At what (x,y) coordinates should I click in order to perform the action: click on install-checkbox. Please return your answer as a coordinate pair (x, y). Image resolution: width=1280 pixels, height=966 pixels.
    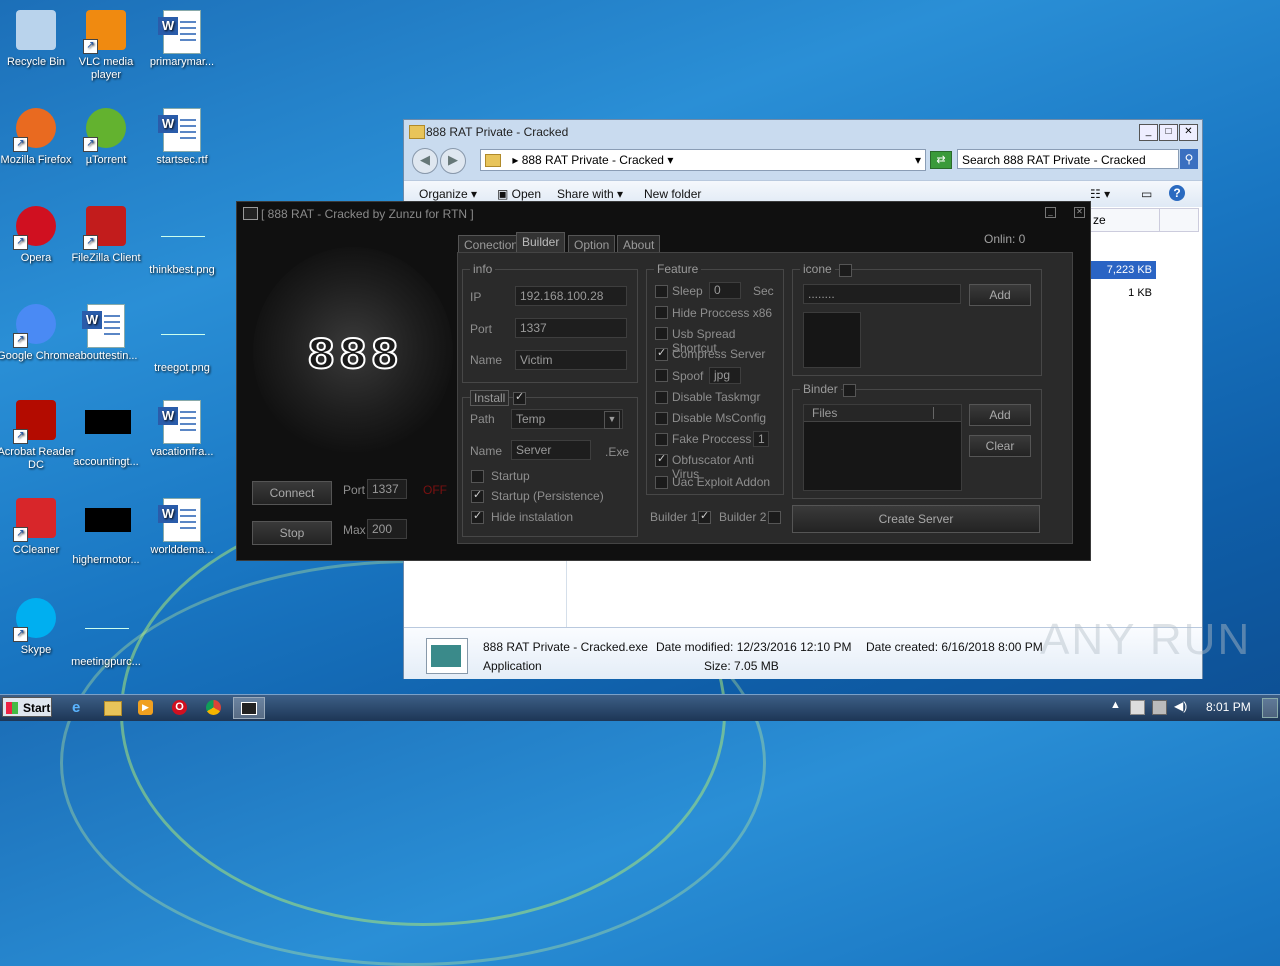
    Looking at the image, I should click on (519, 397).